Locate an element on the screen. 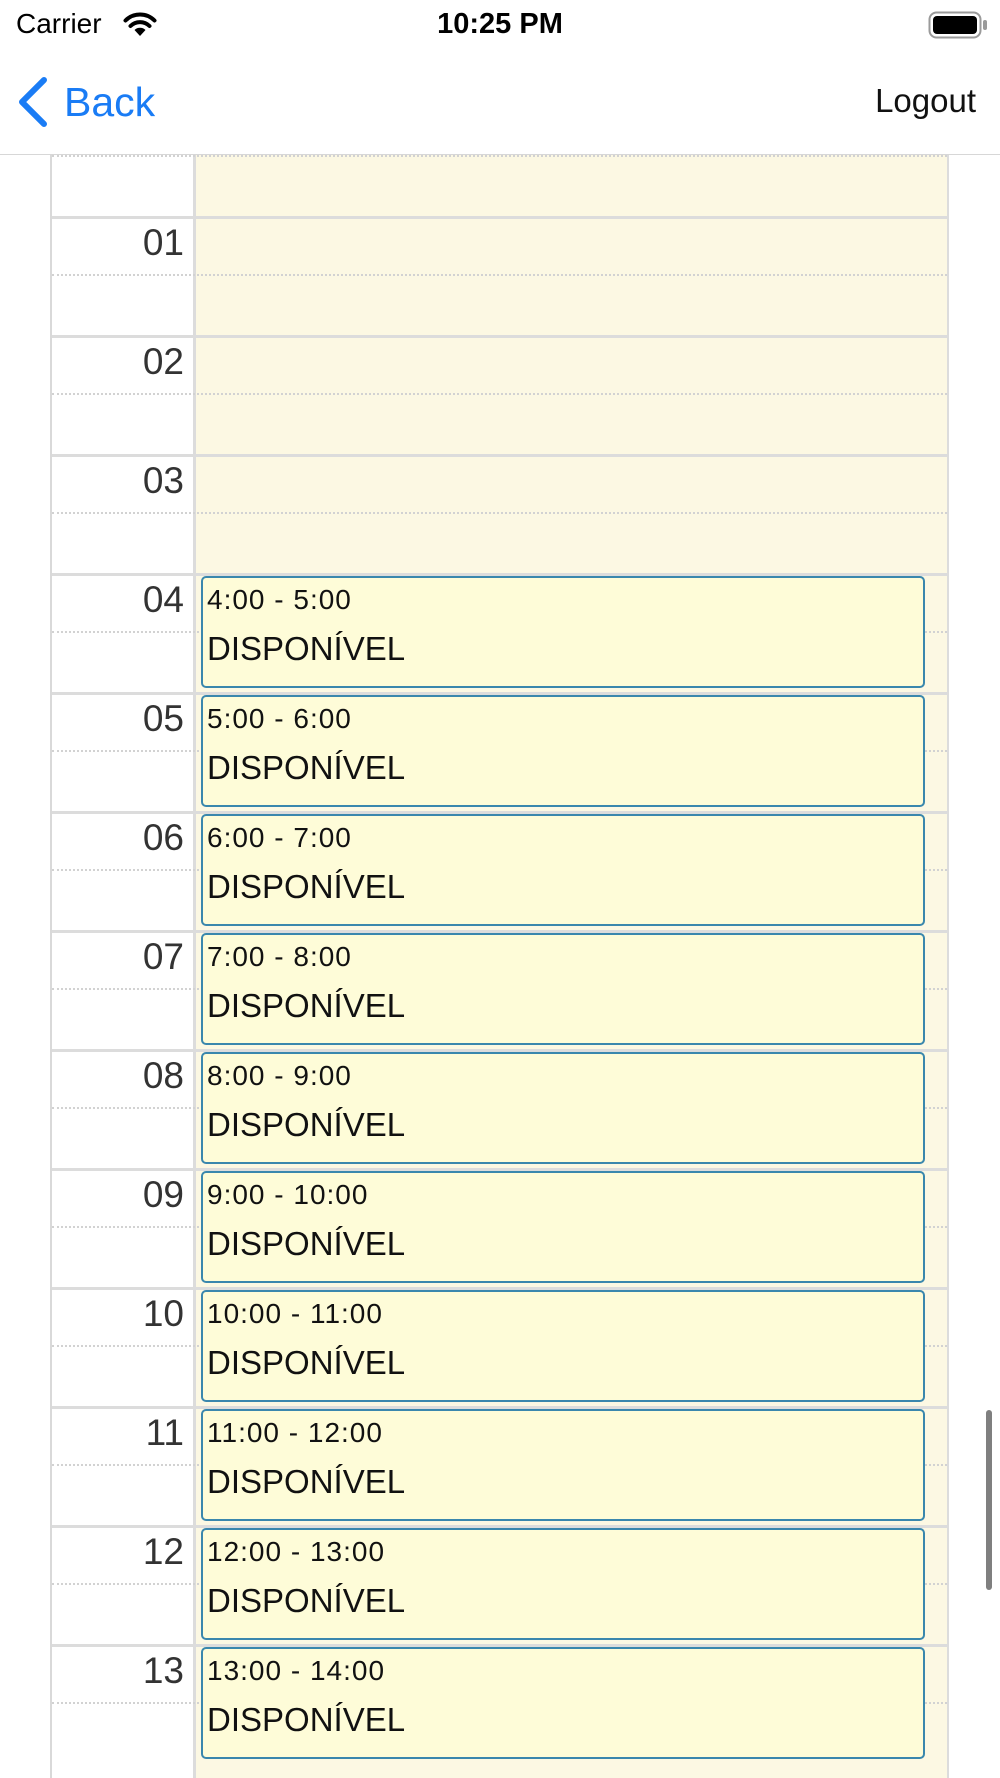 The width and height of the screenshot is (1000, 1778). hour-label: 11 is located at coordinates (164, 1432).